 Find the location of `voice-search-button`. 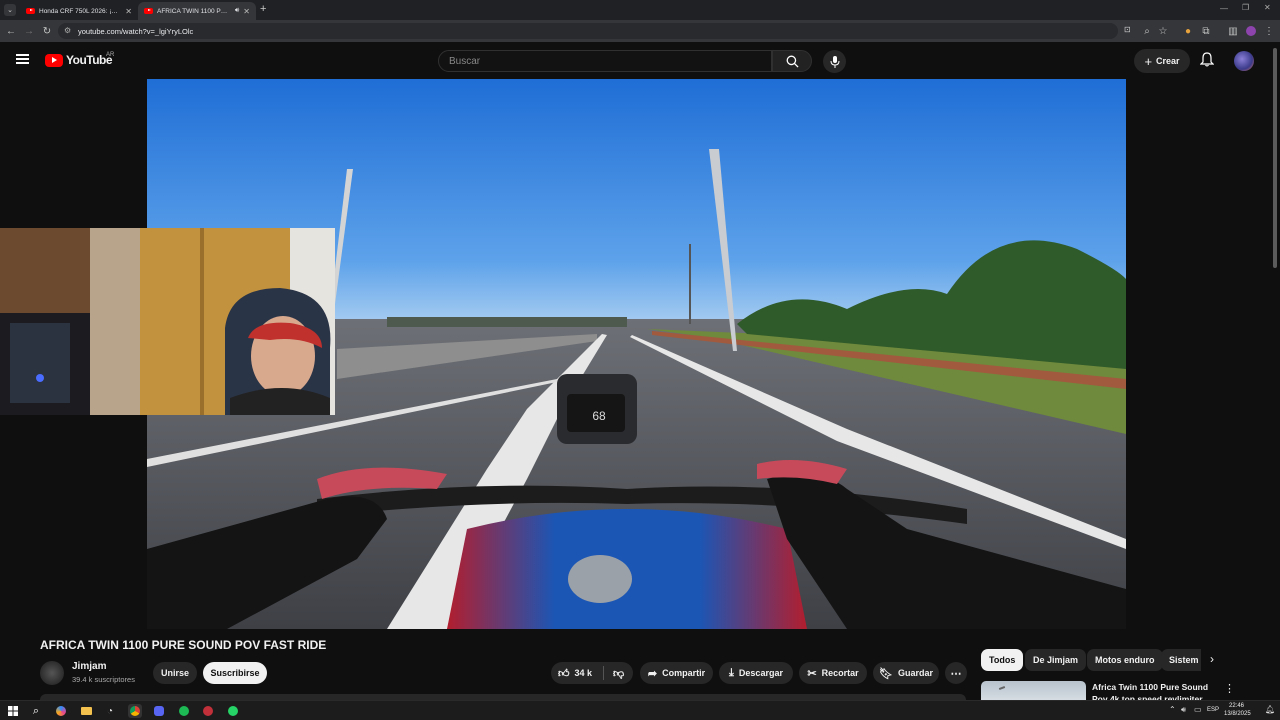

voice-search-button is located at coordinates (834, 61).